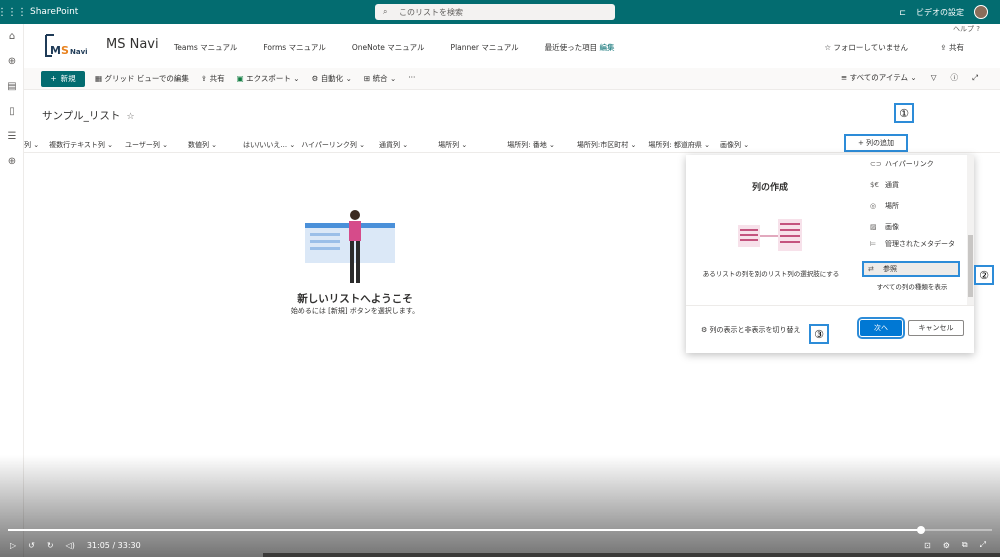  What do you see at coordinates (892, 206) in the screenshot?
I see `column-type-label: 場所` at bounding box center [892, 206].